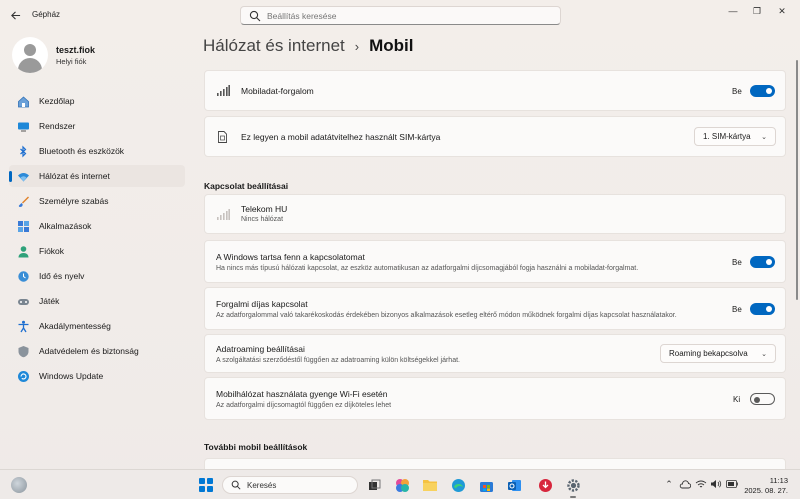 This screenshot has width=800, height=499. What do you see at coordinates (762, 309) in the screenshot?
I see `metered-toggle` at bounding box center [762, 309].